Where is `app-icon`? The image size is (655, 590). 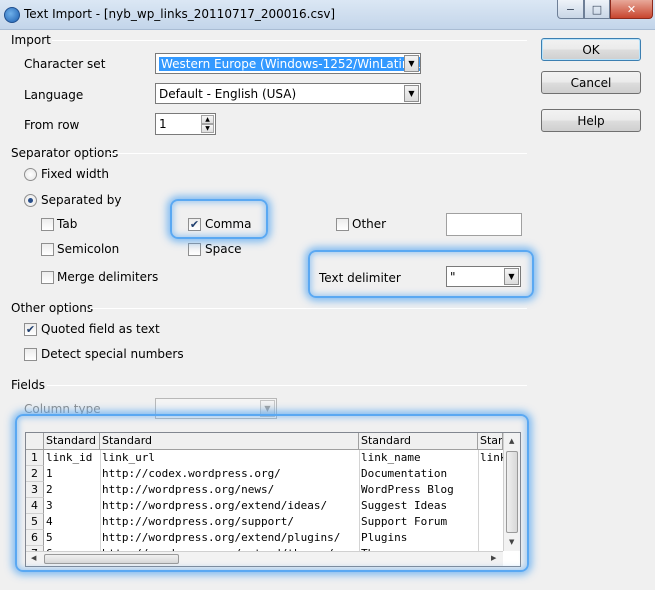
app-icon is located at coordinates (12, 15).